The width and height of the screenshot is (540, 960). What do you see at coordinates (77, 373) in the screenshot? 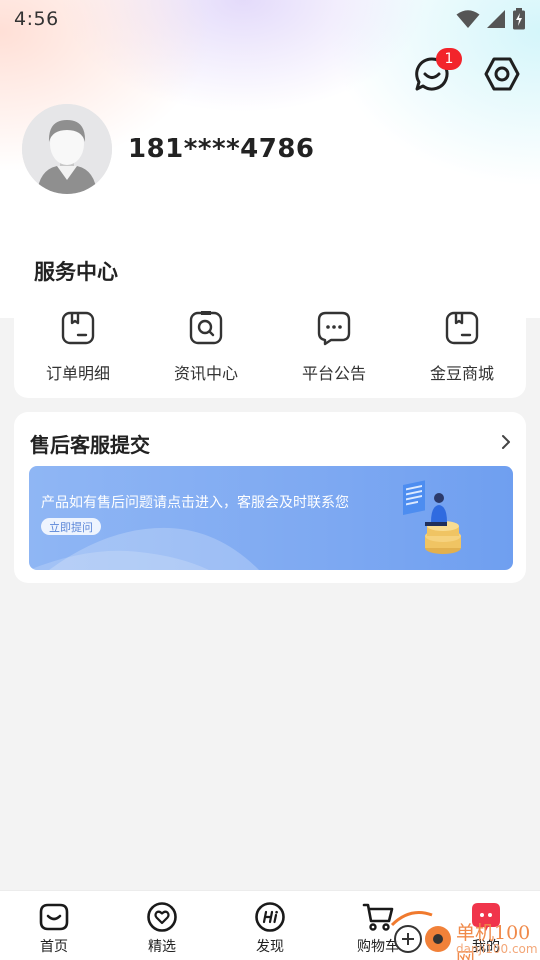
I see `service-label: 订单明细` at bounding box center [77, 373].